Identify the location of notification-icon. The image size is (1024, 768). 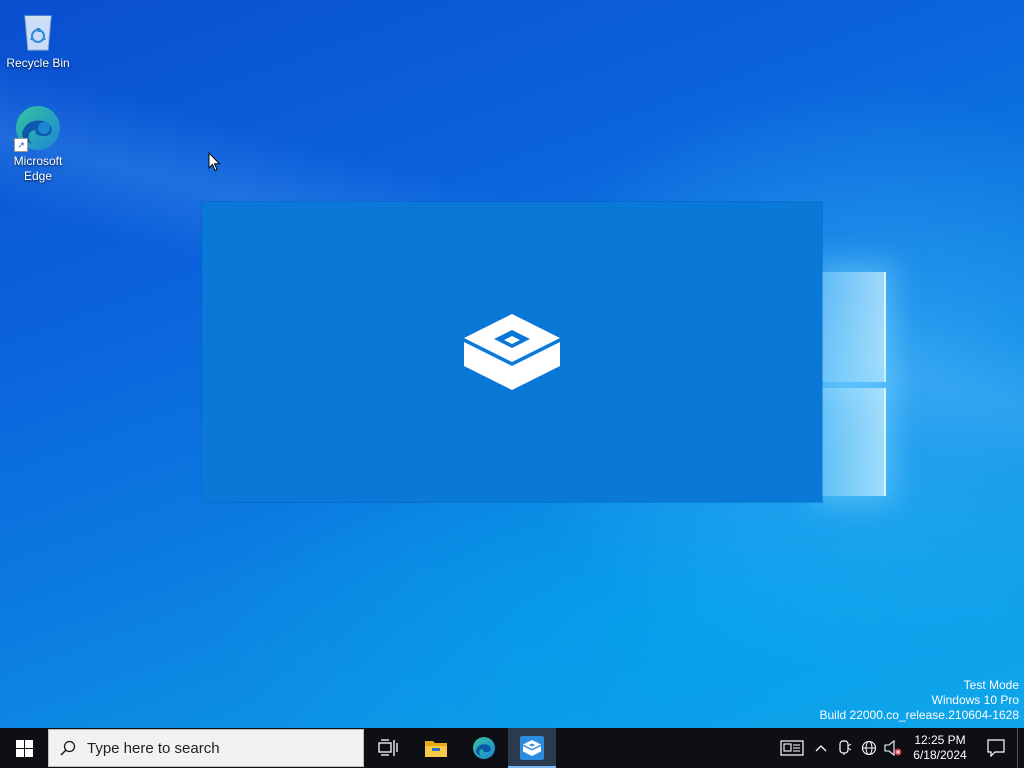
(996, 748).